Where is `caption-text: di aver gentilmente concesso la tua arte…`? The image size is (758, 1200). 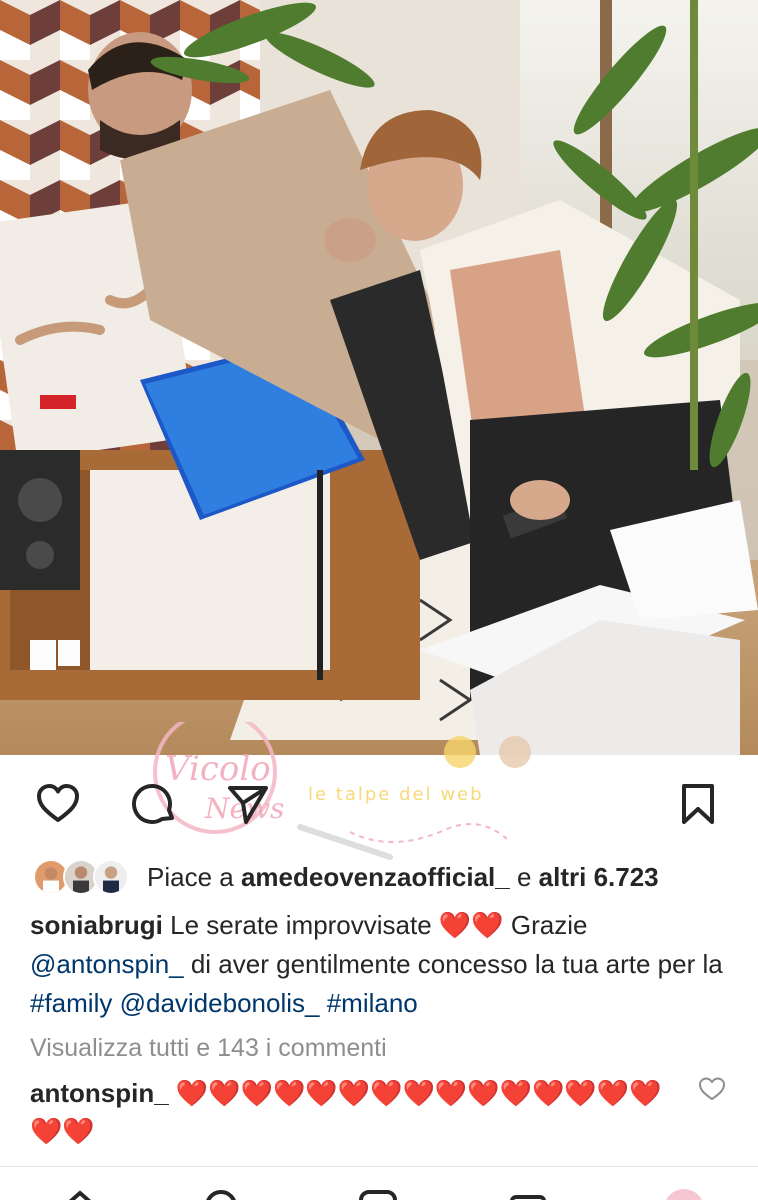
caption-text: di aver gentilmente concesso la tua arte… is located at coordinates (453, 964).